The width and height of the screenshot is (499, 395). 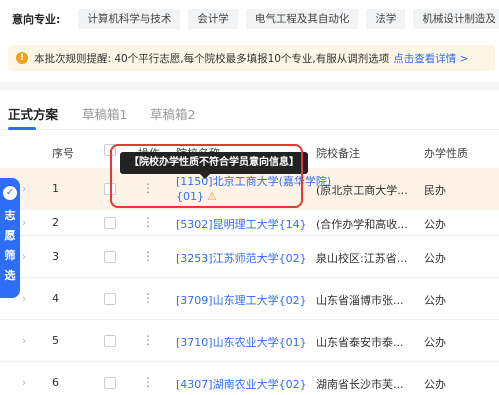 I want to click on major-label: 意向专业:, so click(x=36, y=19).